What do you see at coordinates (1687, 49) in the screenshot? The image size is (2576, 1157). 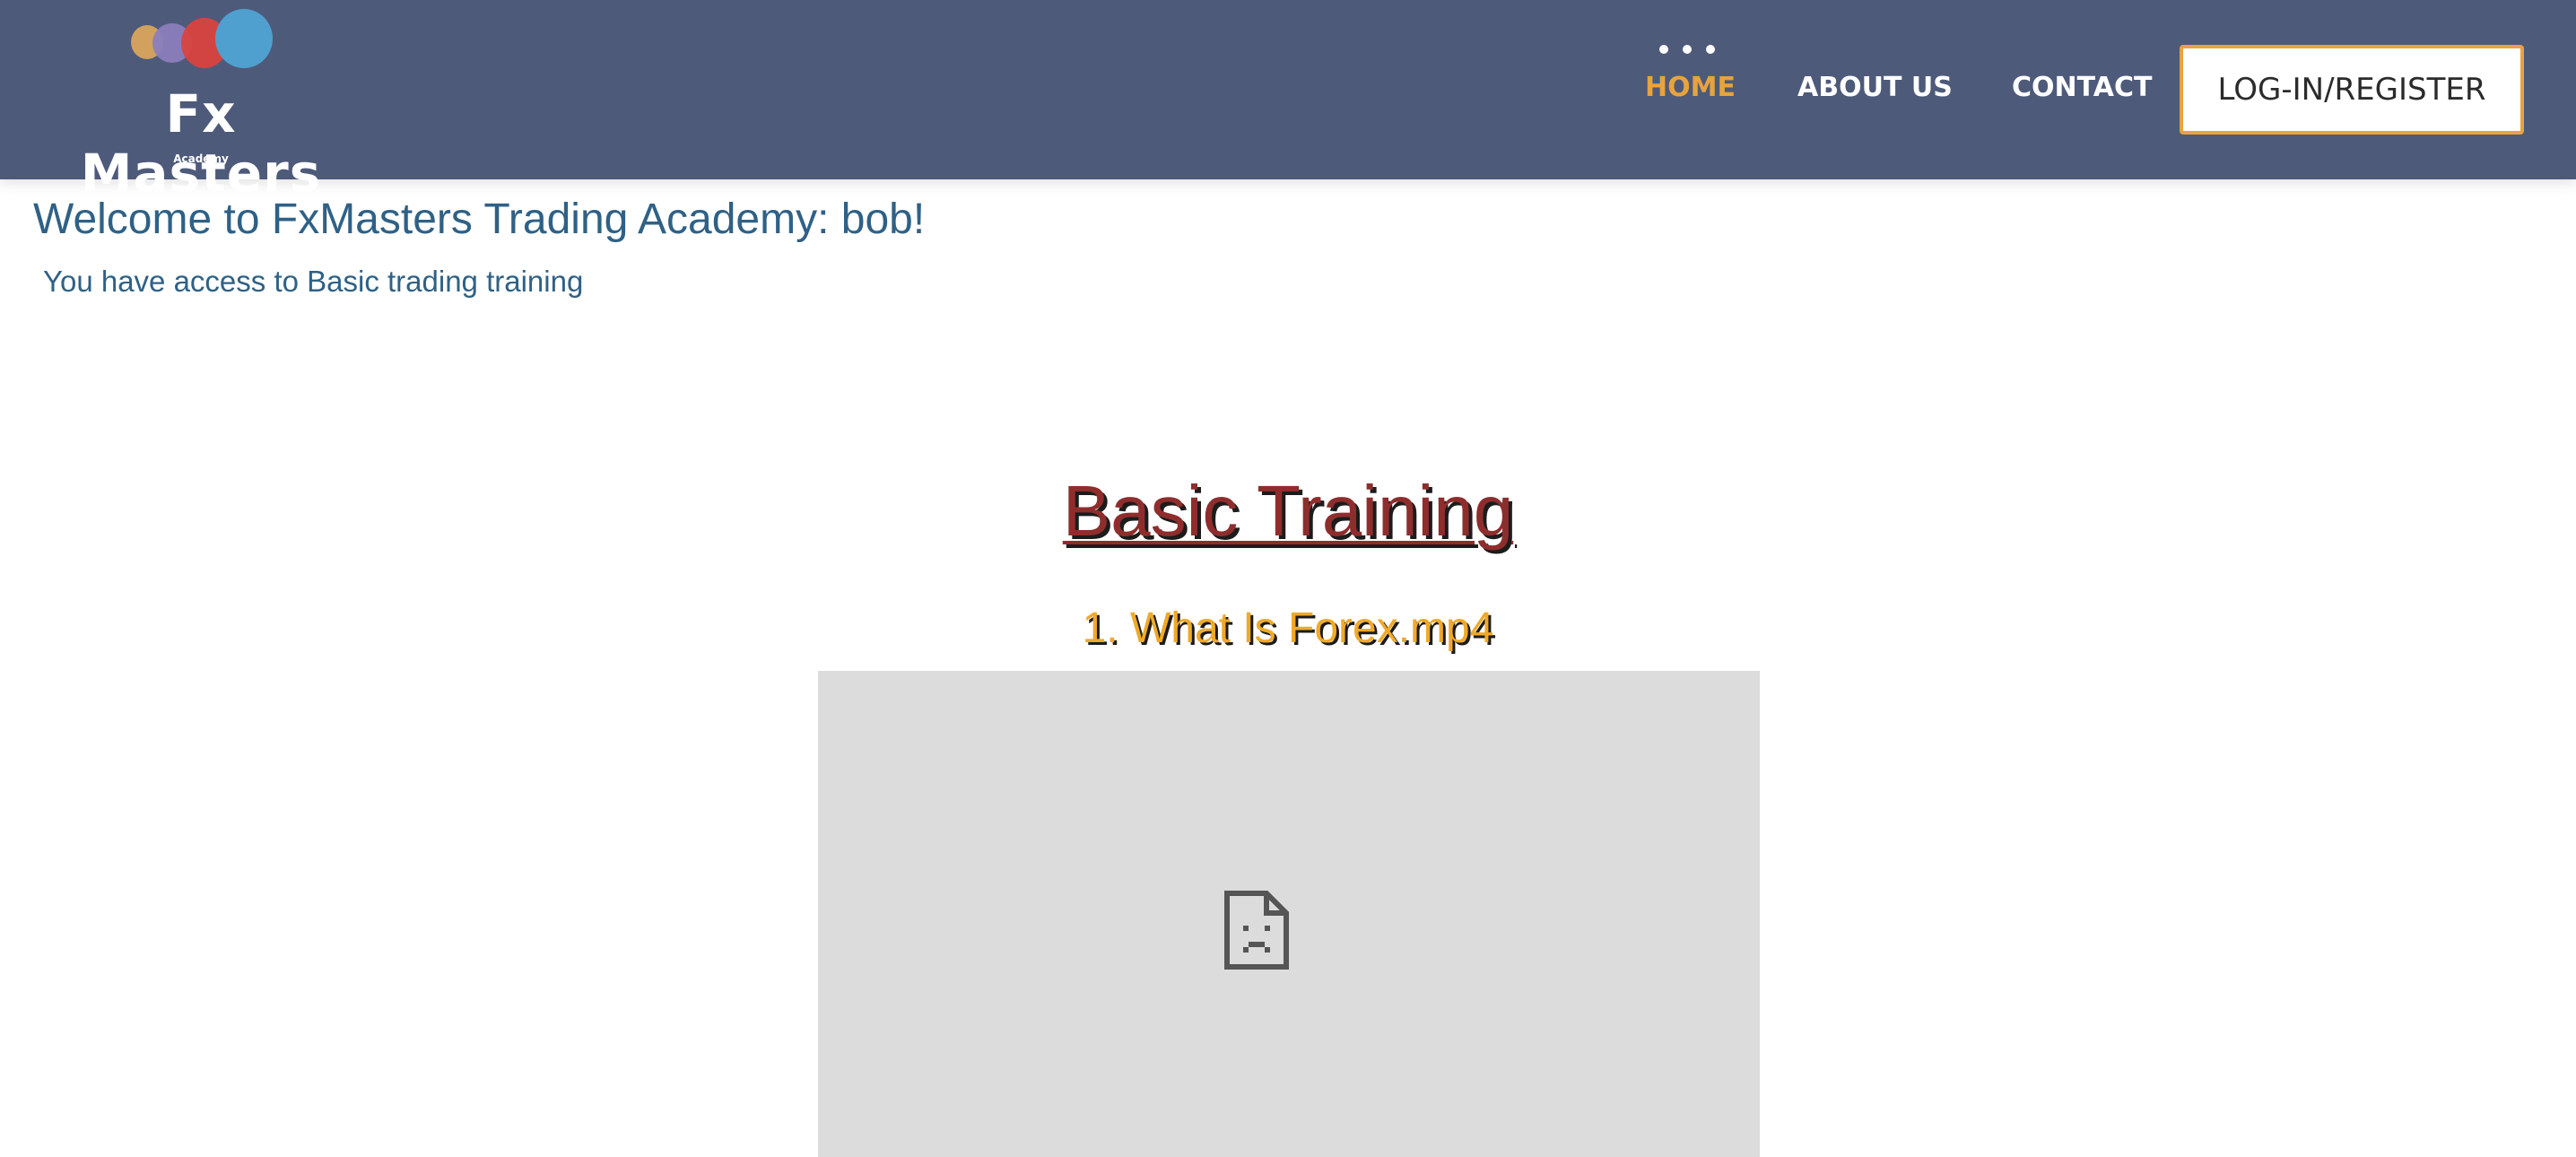 I see `more-dots-icon` at bounding box center [1687, 49].